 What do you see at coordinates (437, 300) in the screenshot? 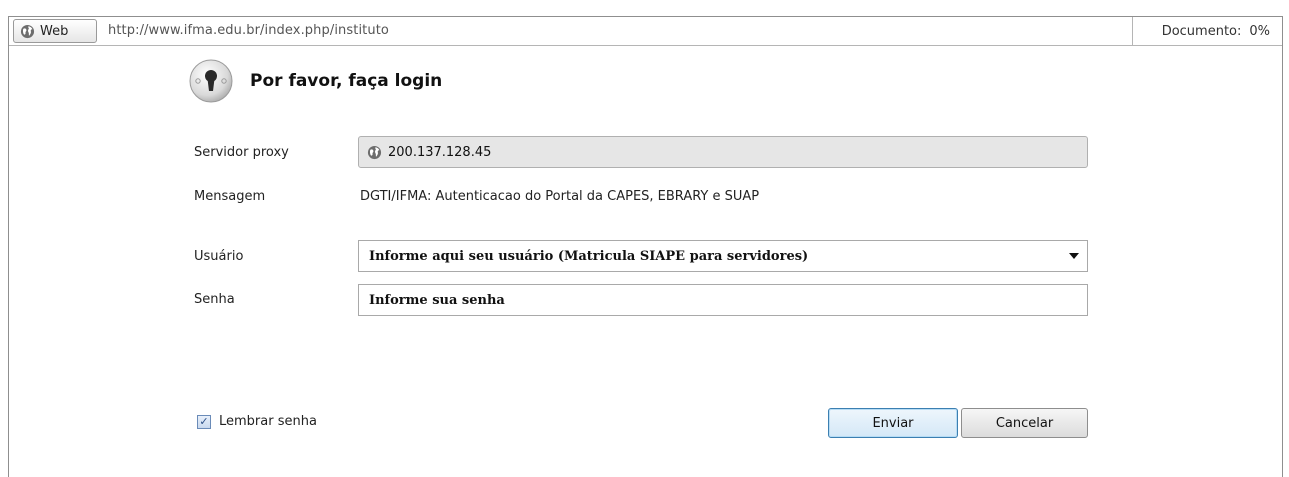
I see `password-value: Informe sua senha` at bounding box center [437, 300].